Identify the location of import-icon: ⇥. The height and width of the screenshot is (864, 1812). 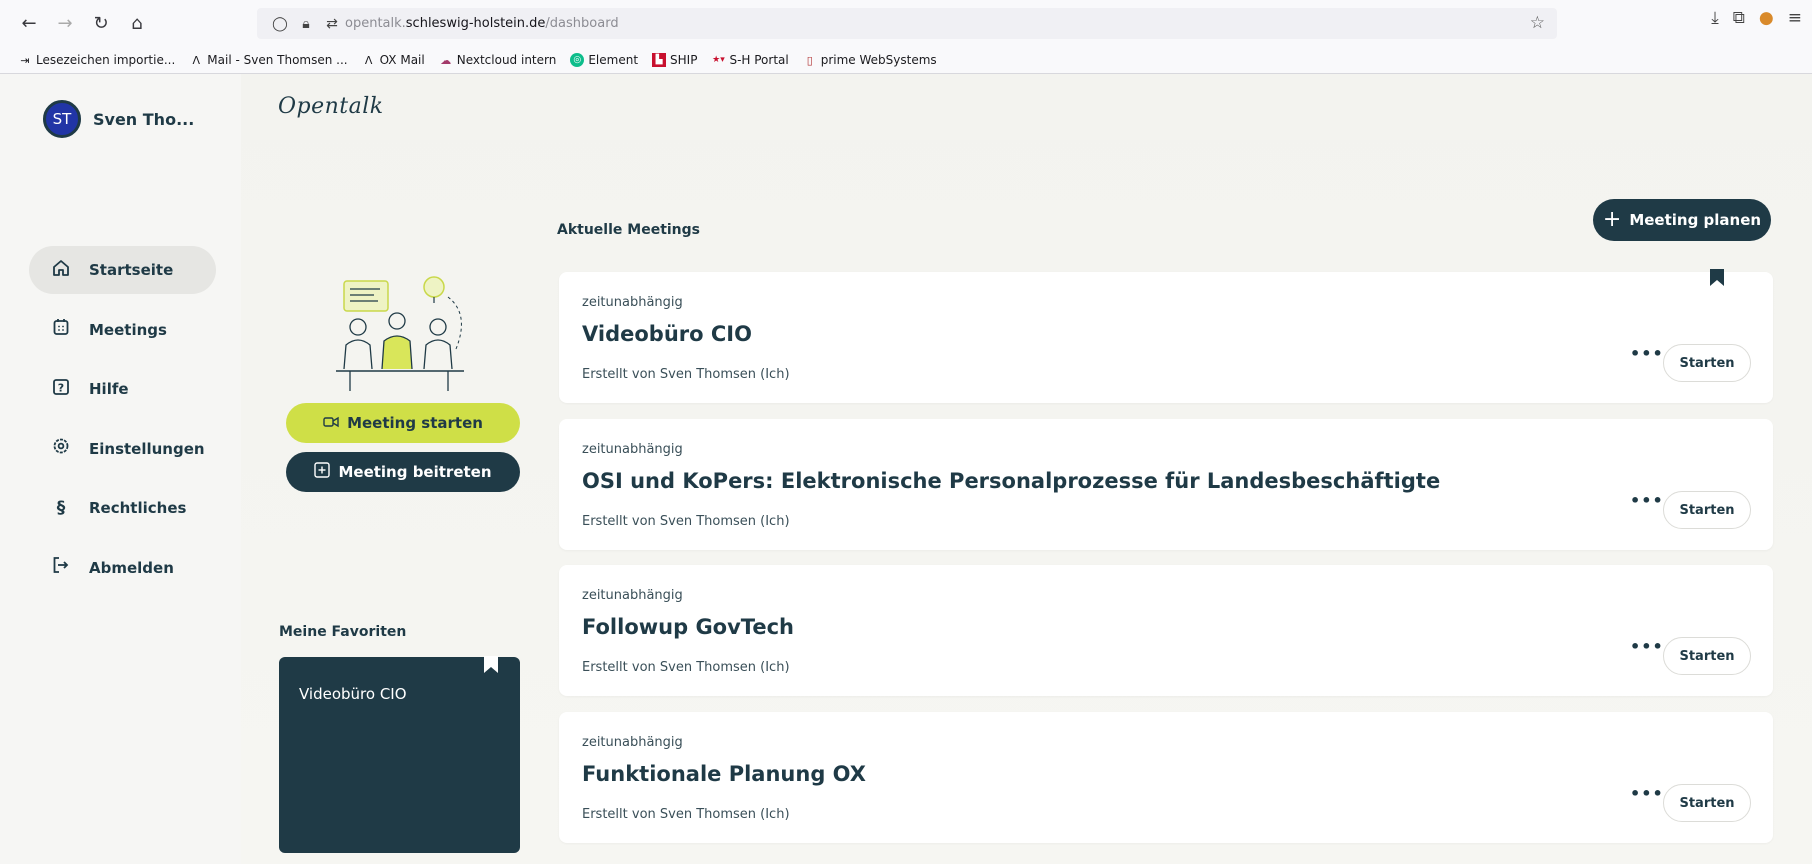
(25, 60).